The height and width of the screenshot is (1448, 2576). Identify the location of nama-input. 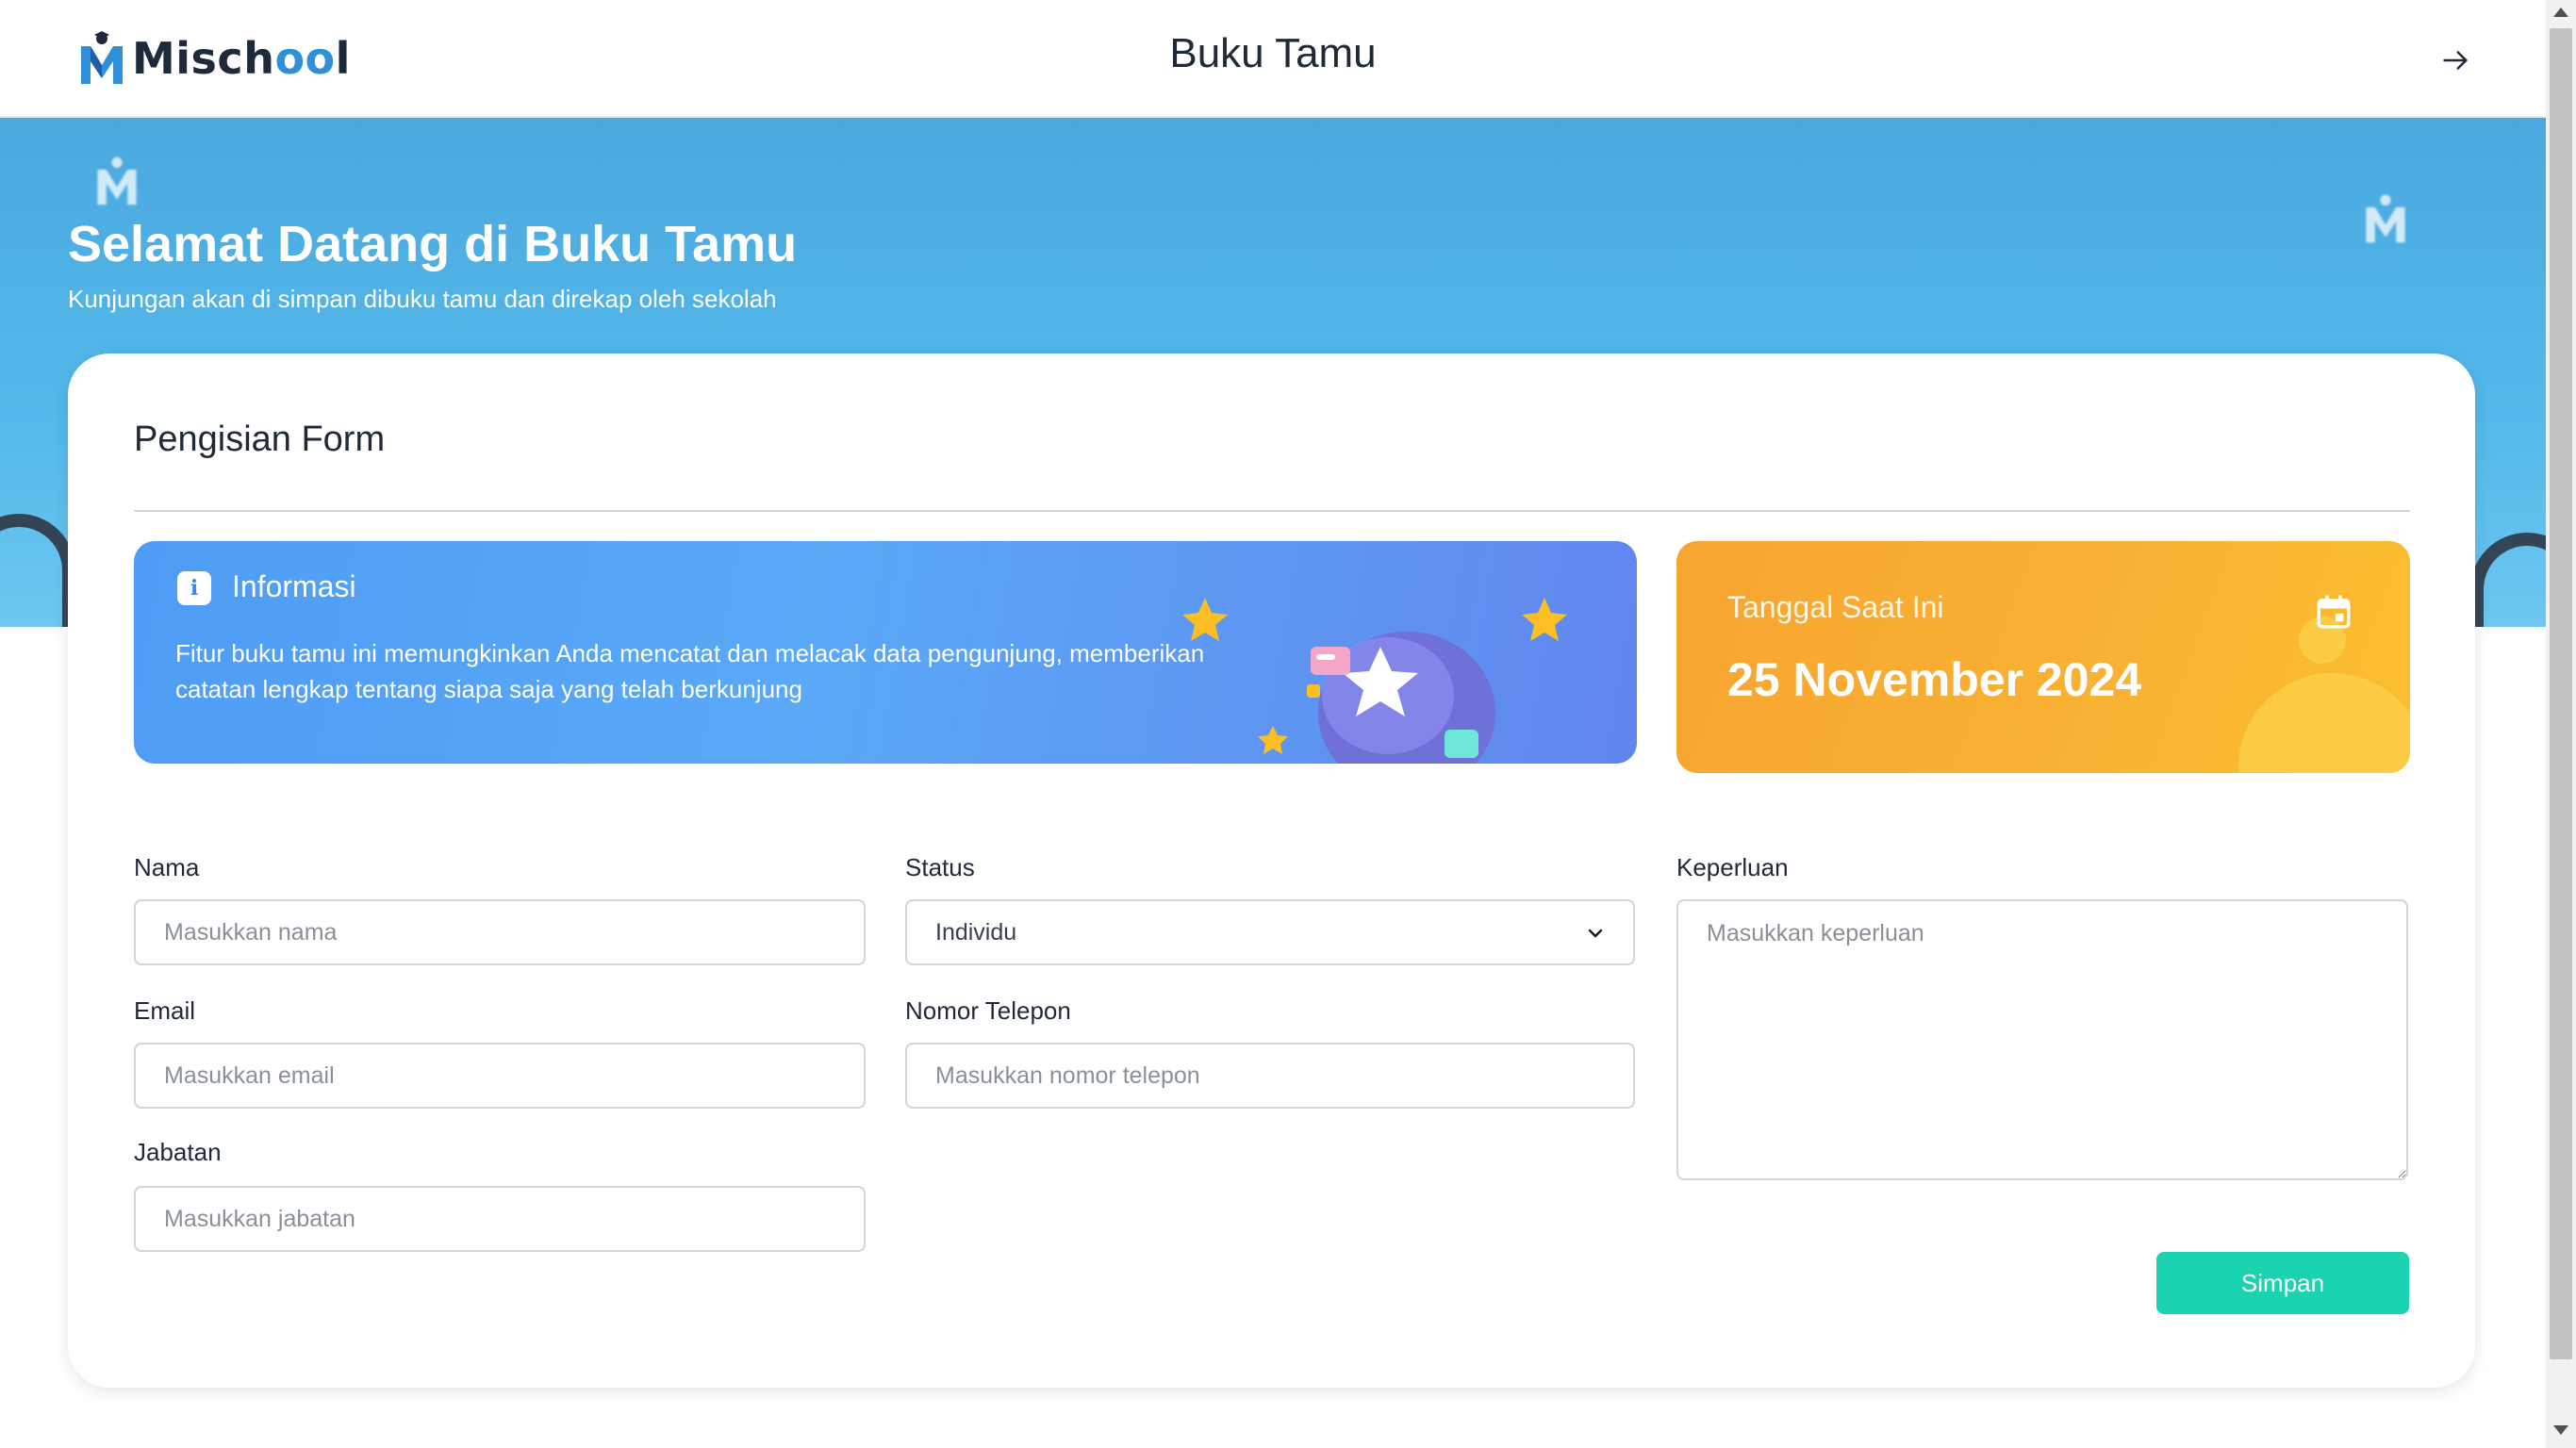
(500, 932).